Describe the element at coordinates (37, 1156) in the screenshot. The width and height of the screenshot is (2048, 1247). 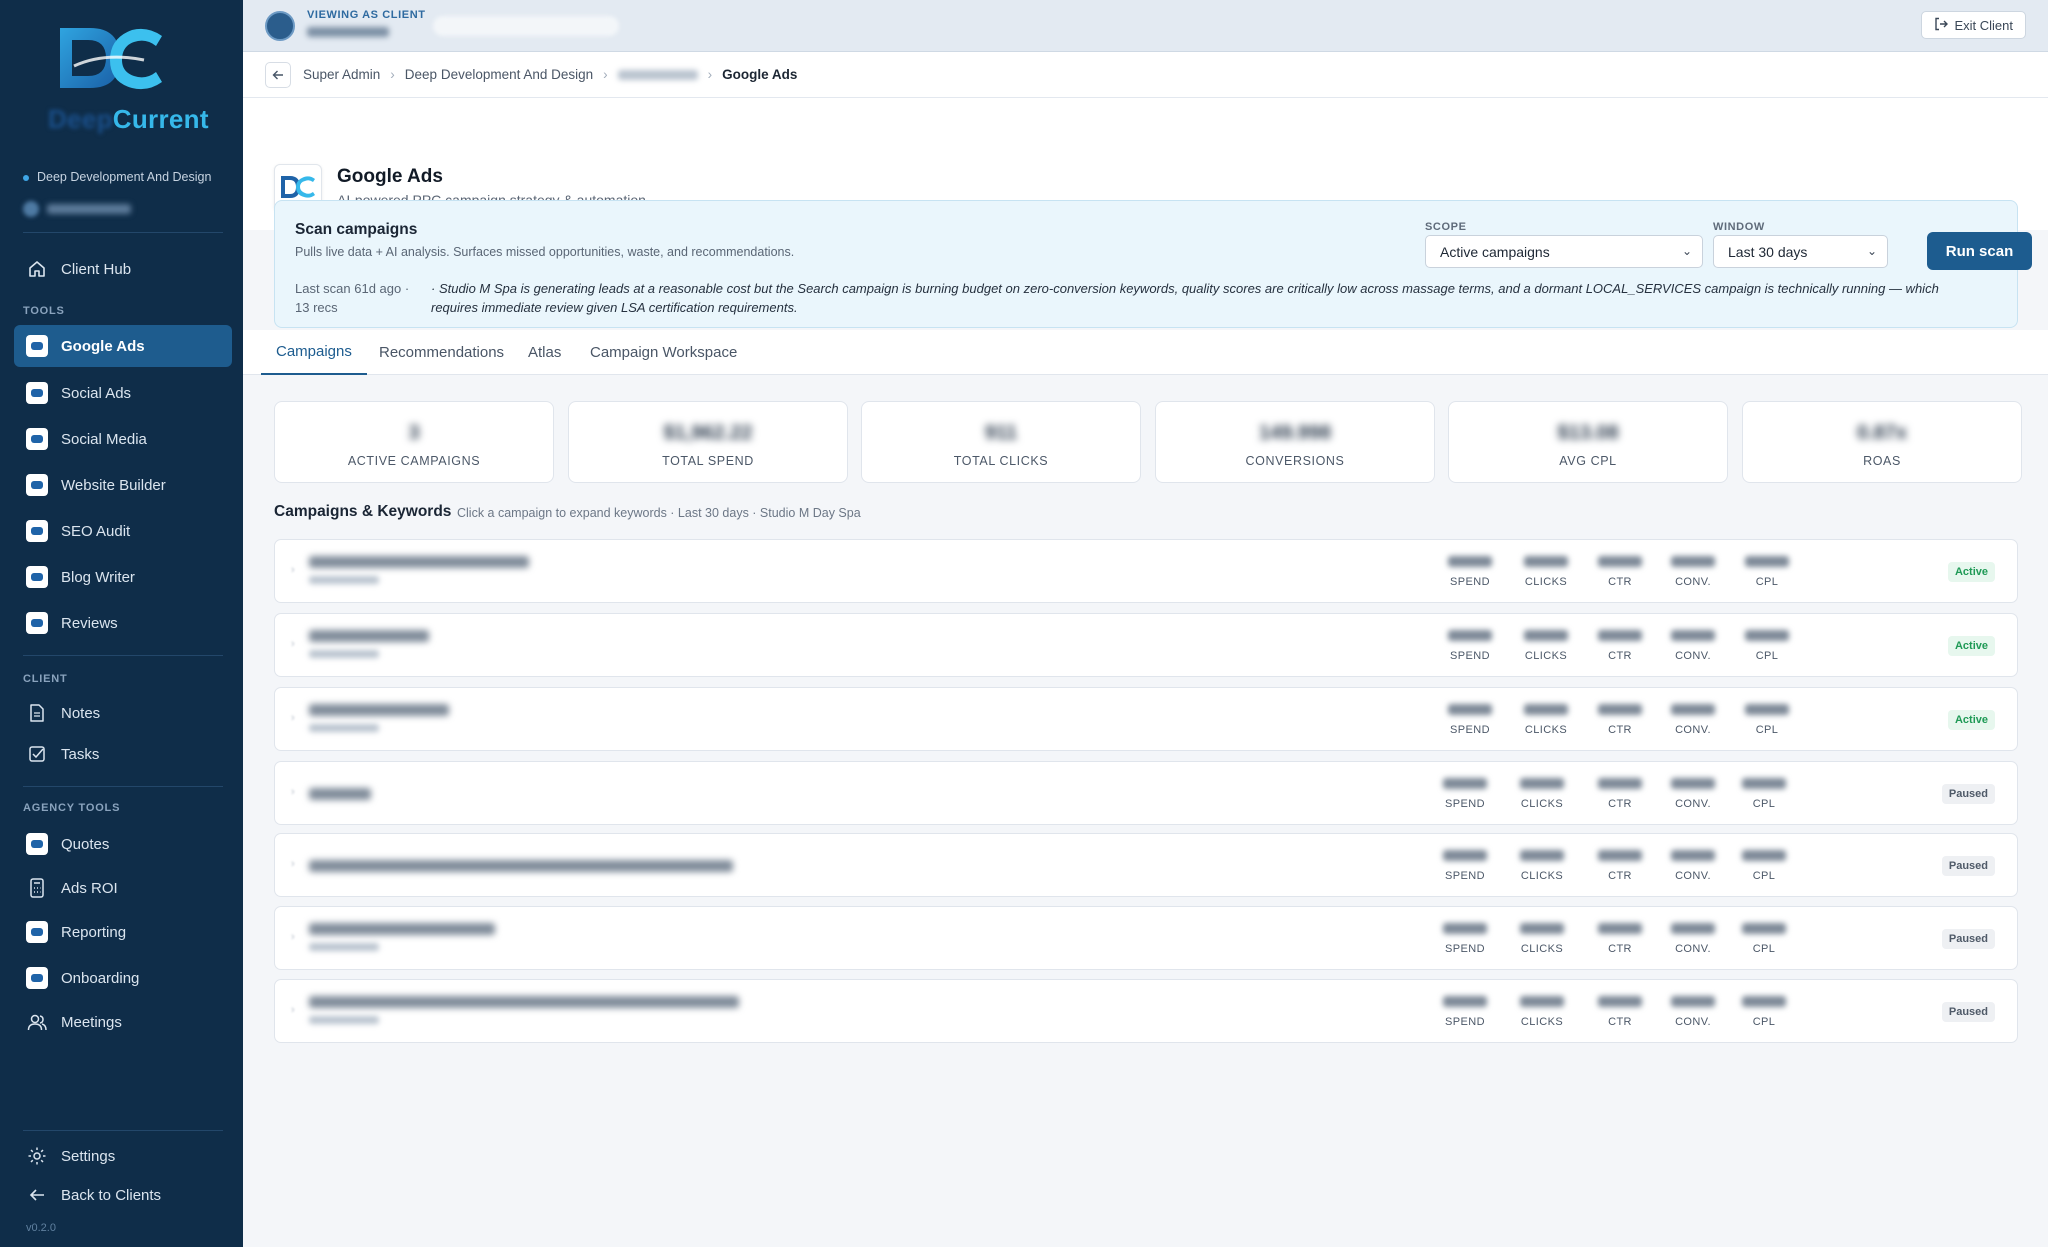
I see `gear-icon` at that location.